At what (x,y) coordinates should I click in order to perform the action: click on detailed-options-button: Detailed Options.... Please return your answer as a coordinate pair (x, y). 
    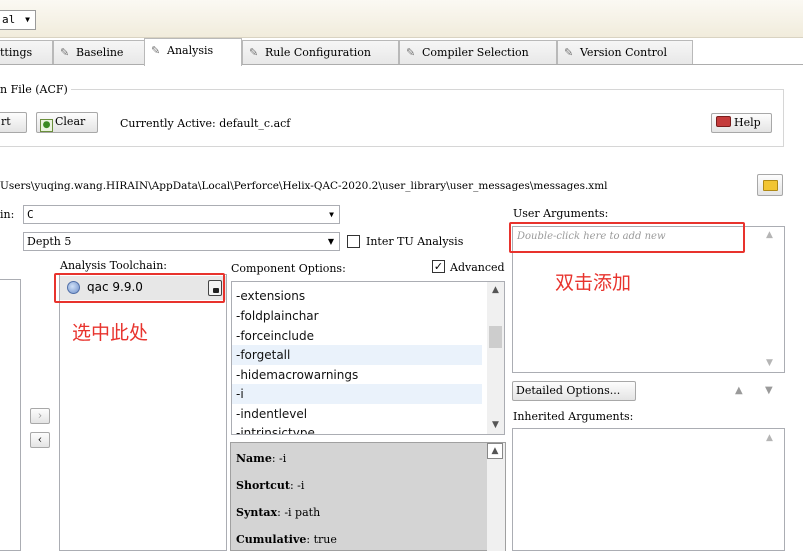
    Looking at the image, I should click on (574, 391).